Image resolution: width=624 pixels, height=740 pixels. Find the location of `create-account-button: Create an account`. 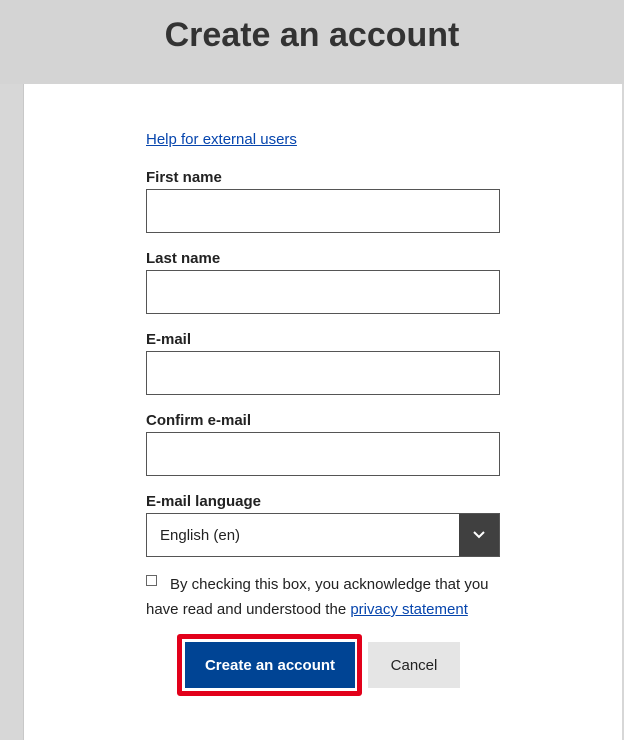

create-account-button: Create an account is located at coordinates (270, 665).